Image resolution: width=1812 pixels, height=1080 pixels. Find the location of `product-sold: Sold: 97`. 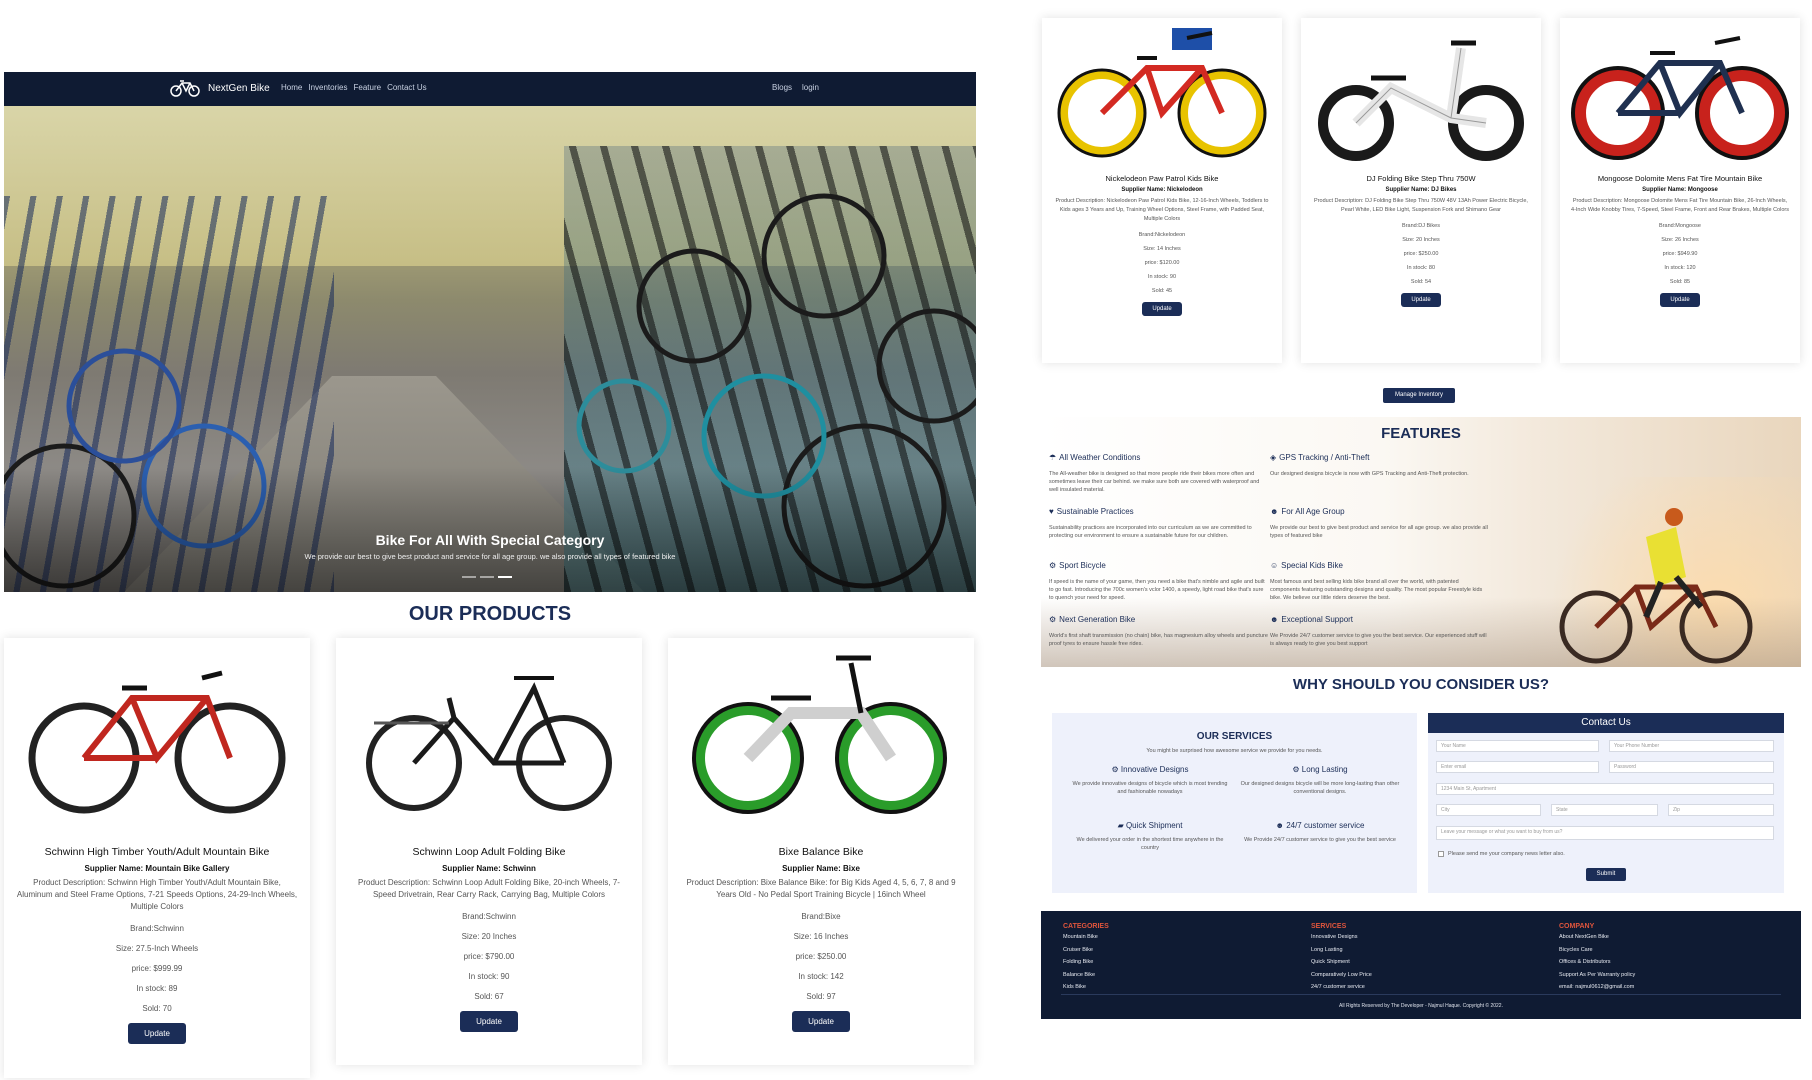

product-sold: Sold: 97 is located at coordinates (821, 996).